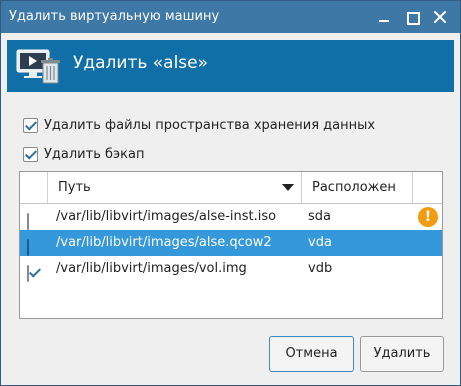  I want to click on warning-icon: !, so click(428, 217).